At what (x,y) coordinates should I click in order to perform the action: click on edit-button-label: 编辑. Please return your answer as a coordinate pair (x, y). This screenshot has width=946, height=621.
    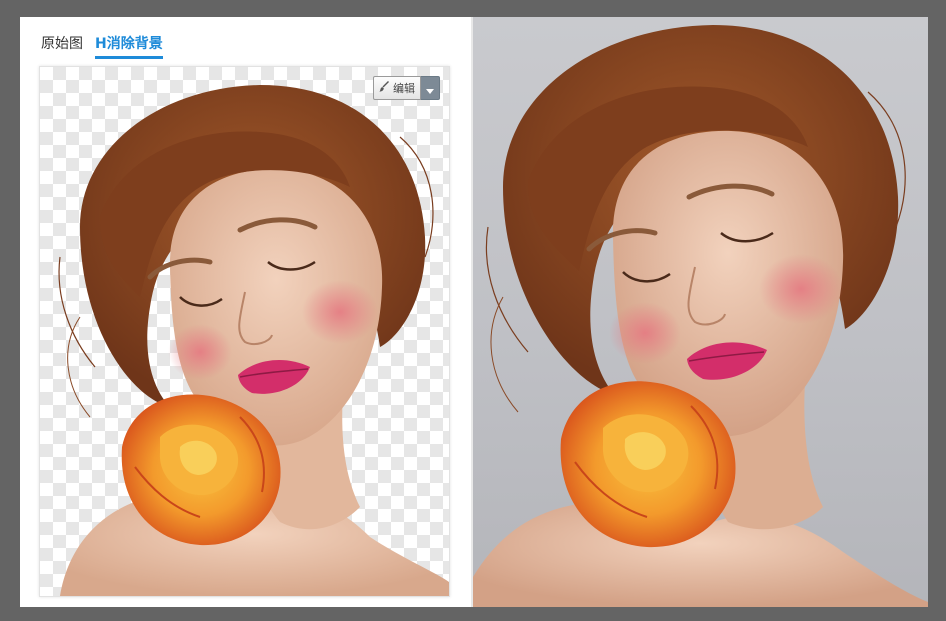
    Looking at the image, I should click on (404, 88).